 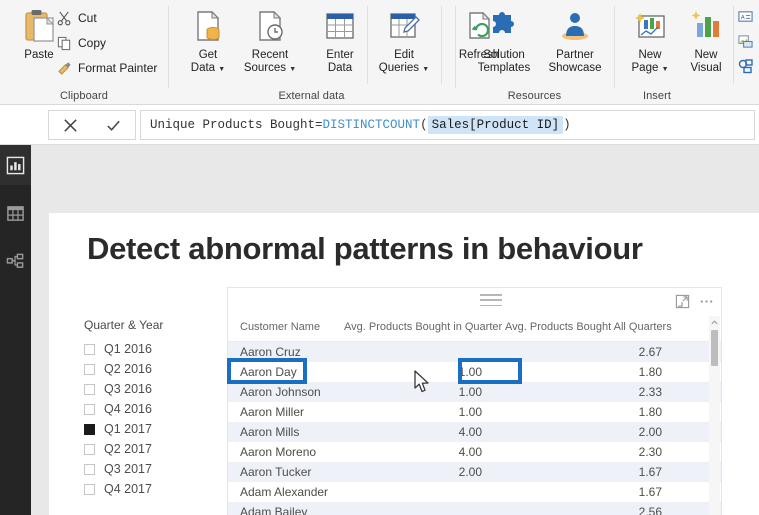 I want to click on edit-queries-button: Edit Queries ▼, so click(x=404, y=45).